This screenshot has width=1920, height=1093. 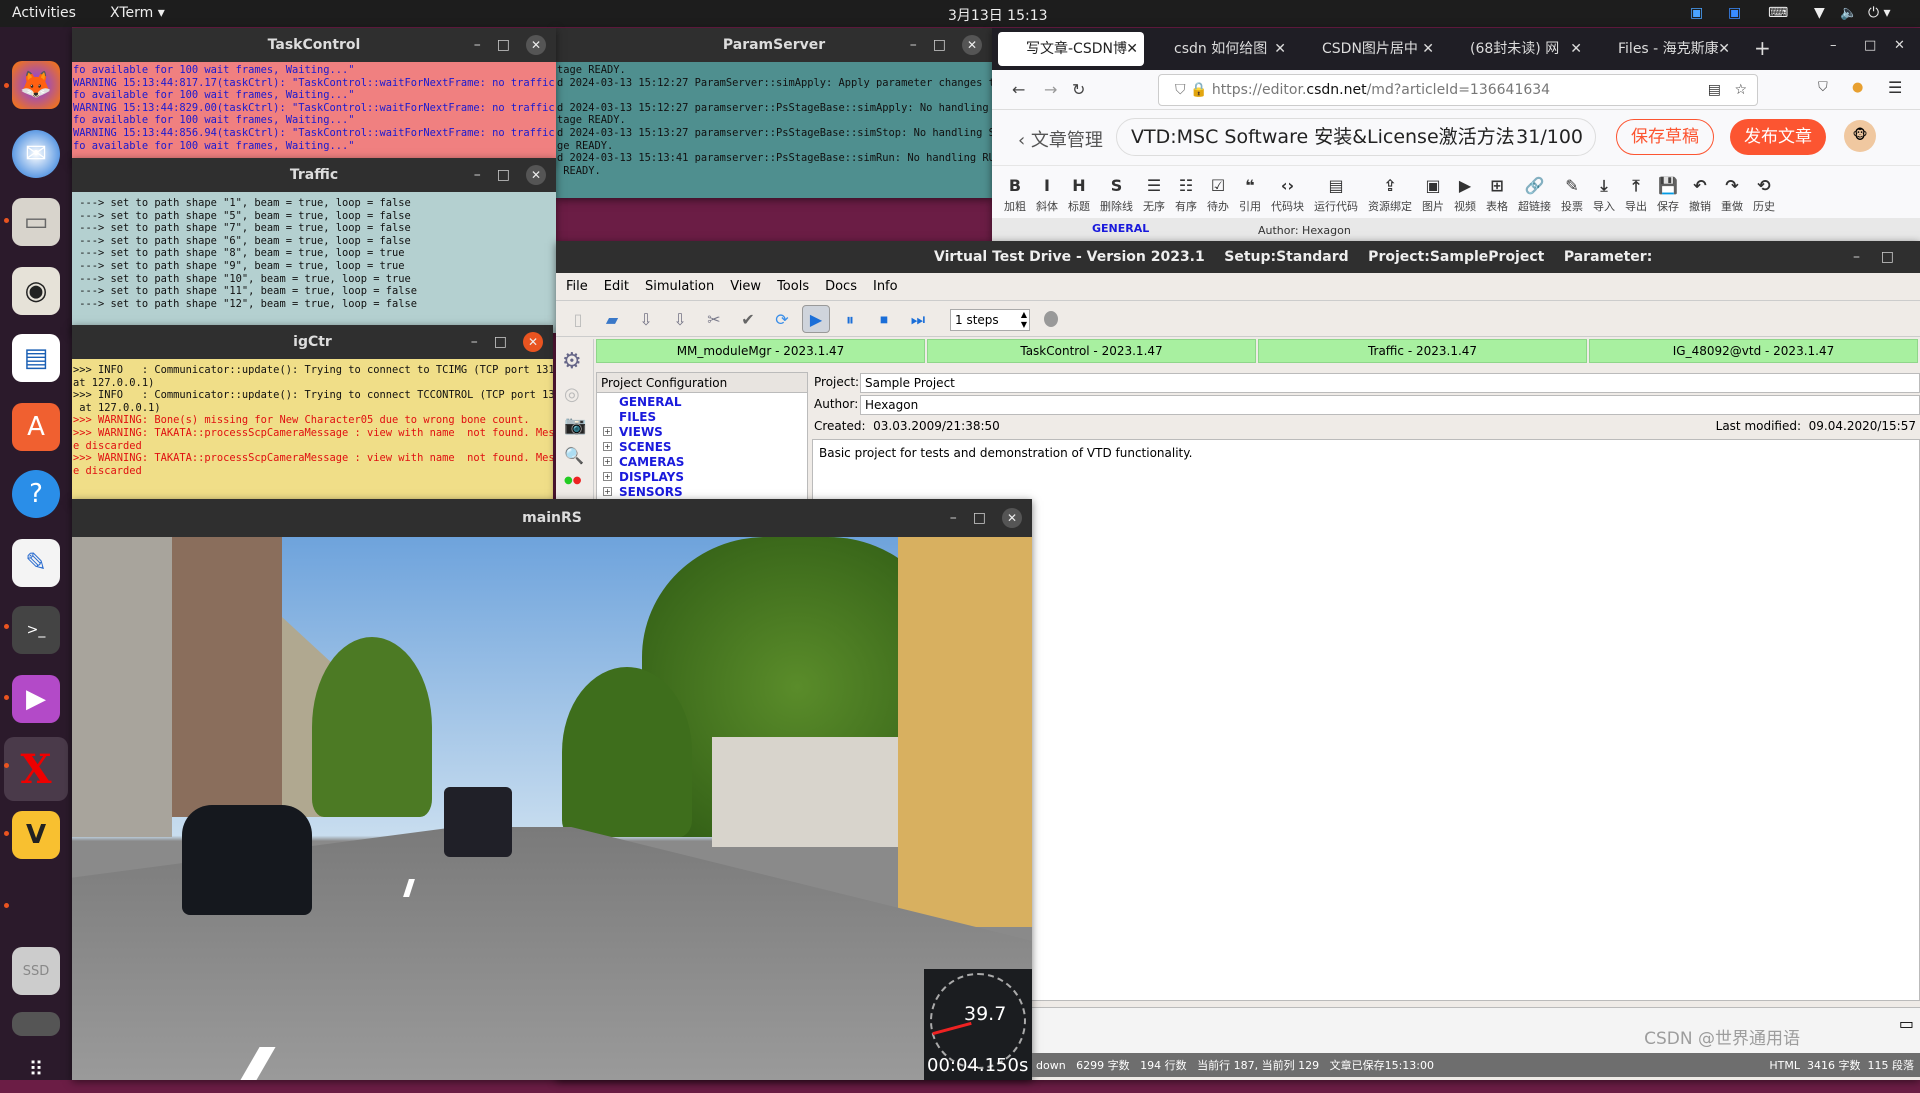 I want to click on reader-icon: ▤, so click(x=1714, y=90).